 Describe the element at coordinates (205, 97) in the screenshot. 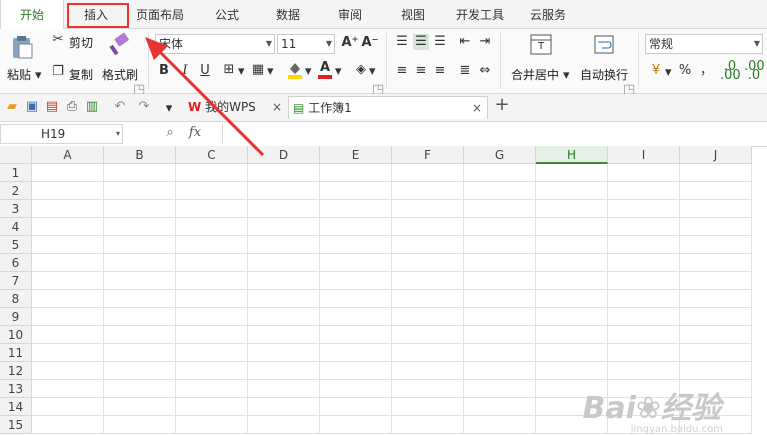

I see `annotation-arrow` at that location.